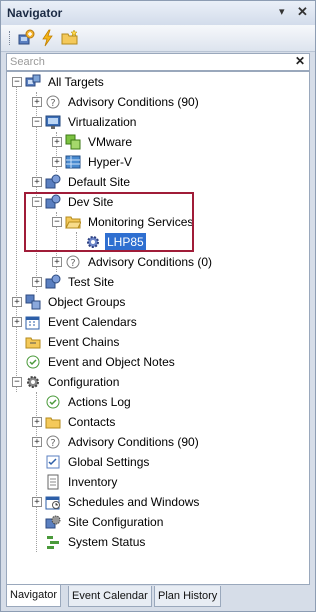 The image size is (320, 612). Describe the element at coordinates (76, 82) in the screenshot. I see `tree-item-label: All Targets` at that location.